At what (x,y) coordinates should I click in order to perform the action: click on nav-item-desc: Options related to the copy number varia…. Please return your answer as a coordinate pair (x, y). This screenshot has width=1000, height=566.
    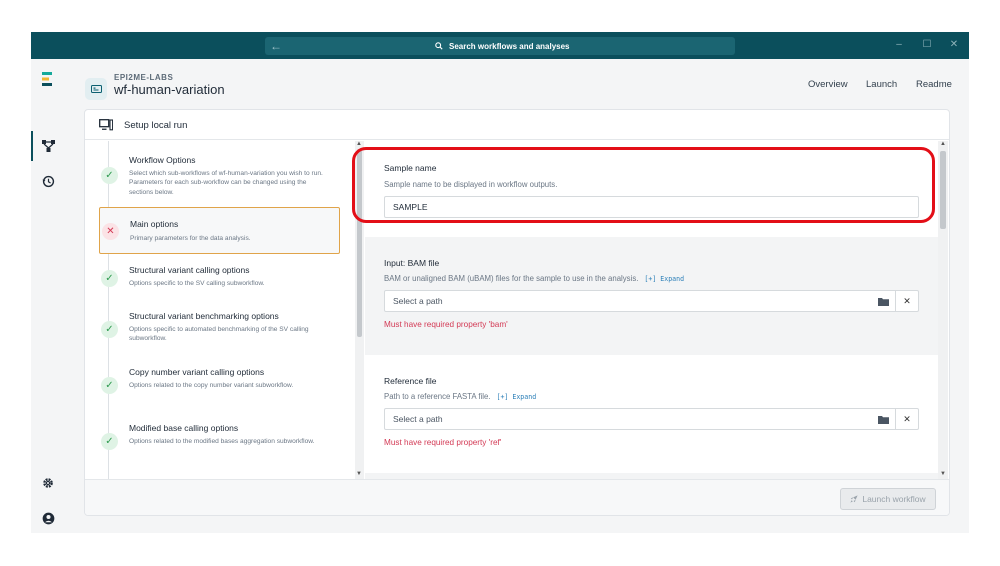
    Looking at the image, I should click on (211, 385).